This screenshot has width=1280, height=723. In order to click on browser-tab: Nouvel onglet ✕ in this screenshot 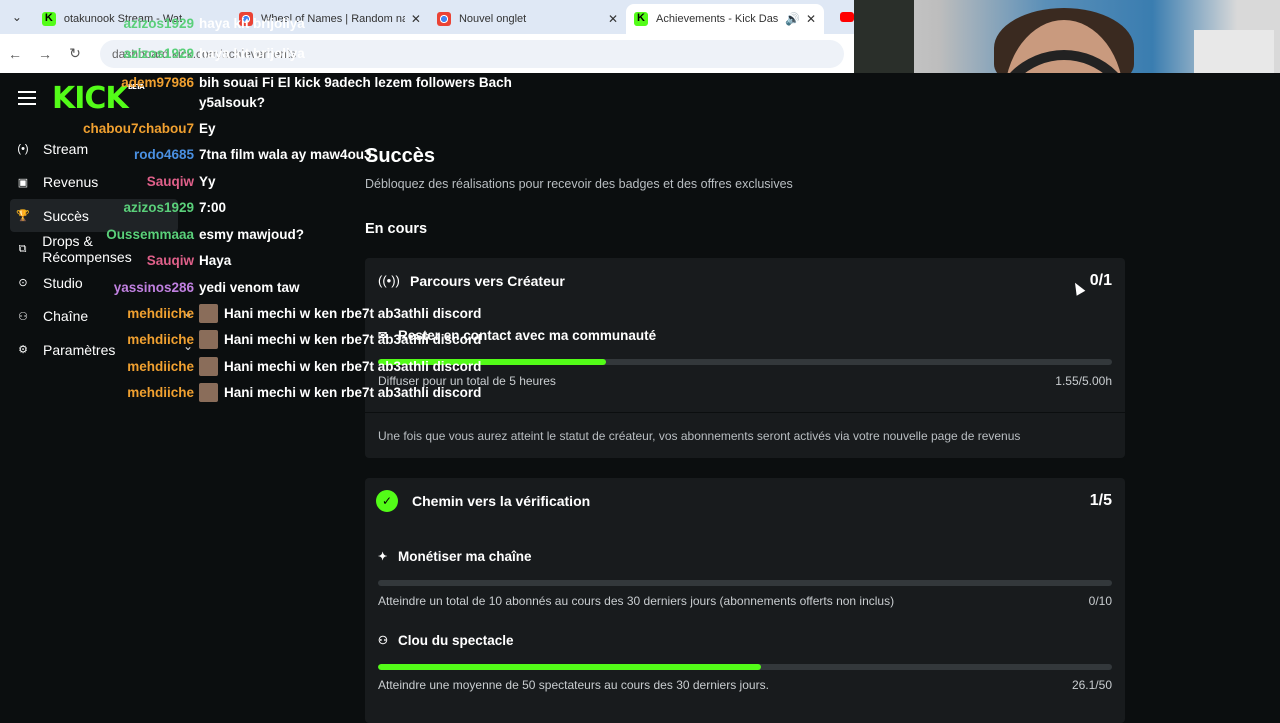, I will do `click(527, 19)`.